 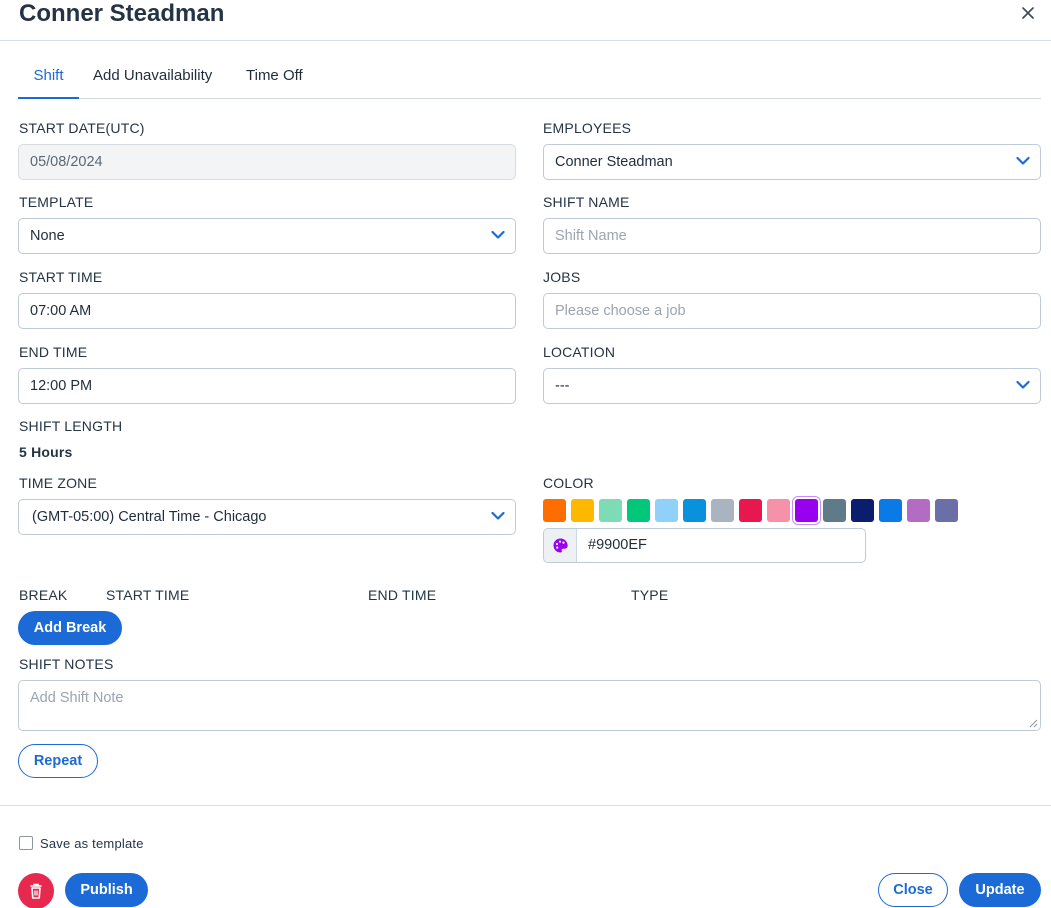 I want to click on shift-length-value: 5 Hours, so click(x=46, y=452).